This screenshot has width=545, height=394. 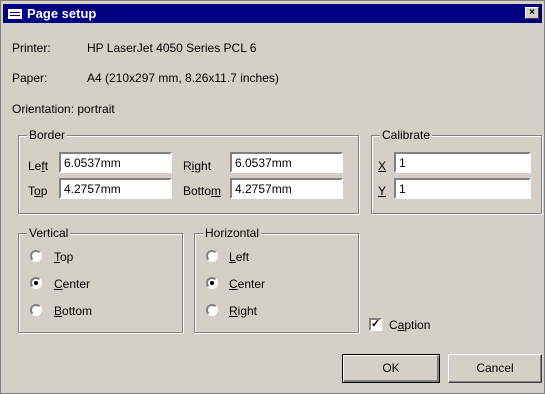 What do you see at coordinates (286, 162) in the screenshot?
I see `right-margin-input` at bounding box center [286, 162].